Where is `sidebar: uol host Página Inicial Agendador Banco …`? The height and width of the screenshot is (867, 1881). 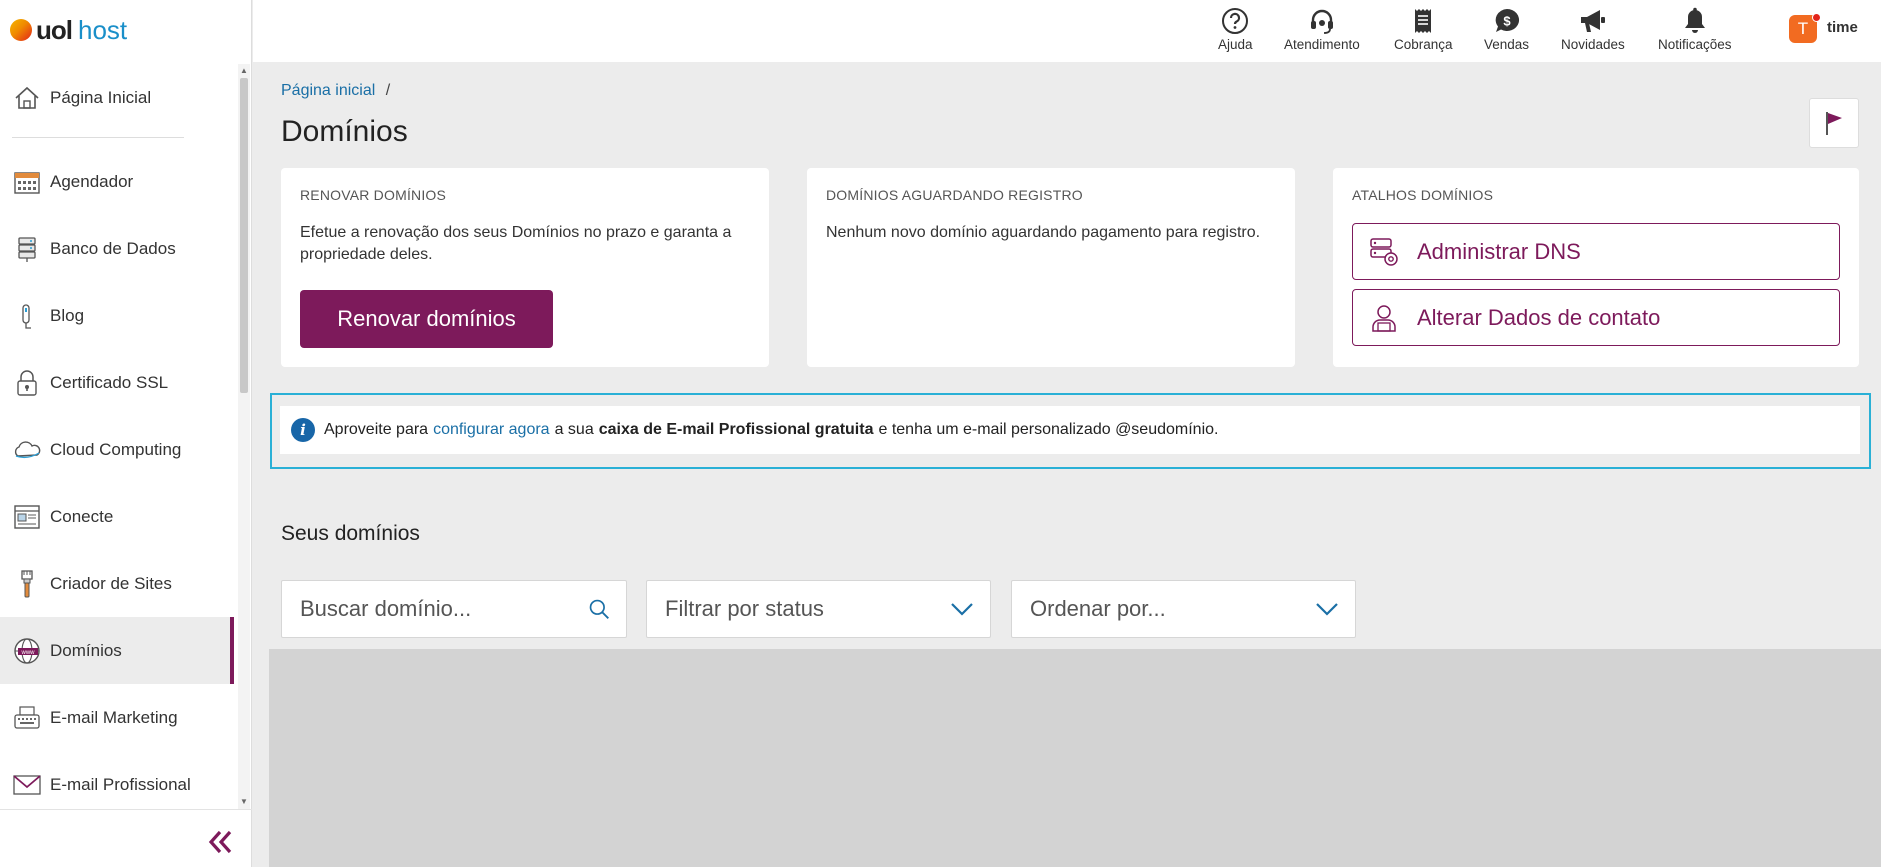
sidebar: uol host Página Inicial Agendador Banco … is located at coordinates (126, 433).